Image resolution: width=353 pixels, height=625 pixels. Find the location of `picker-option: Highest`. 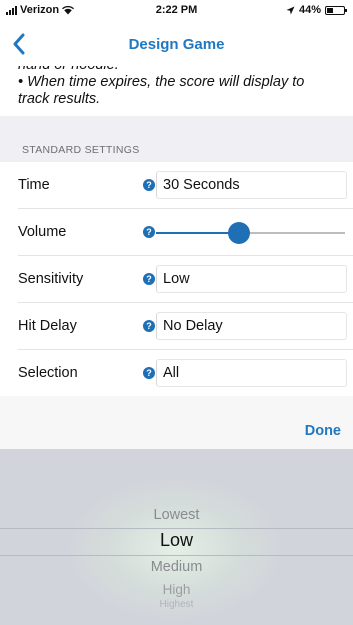

picker-option: Highest is located at coordinates (176, 604).